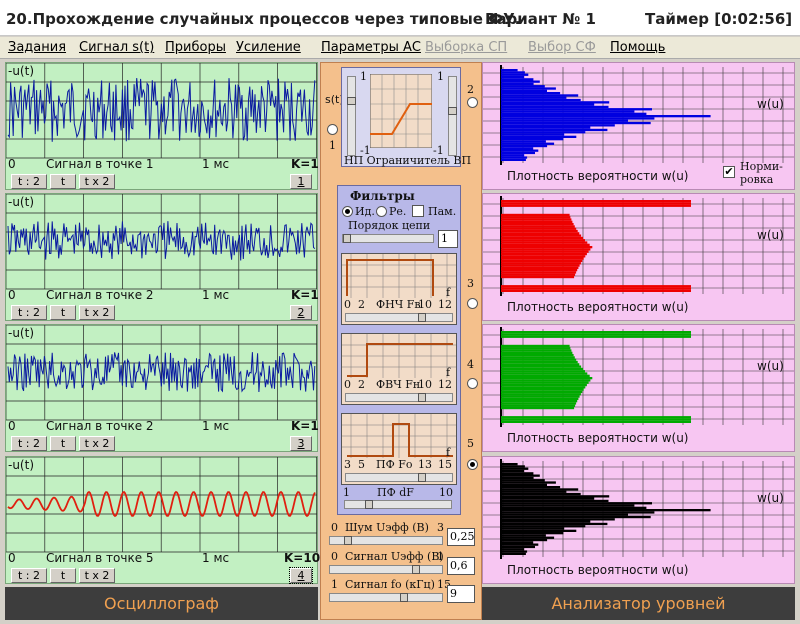 This screenshot has height=624, width=800. Describe the element at coordinates (418, 211) in the screenshot. I see `filter-memory-checkbox` at that location.